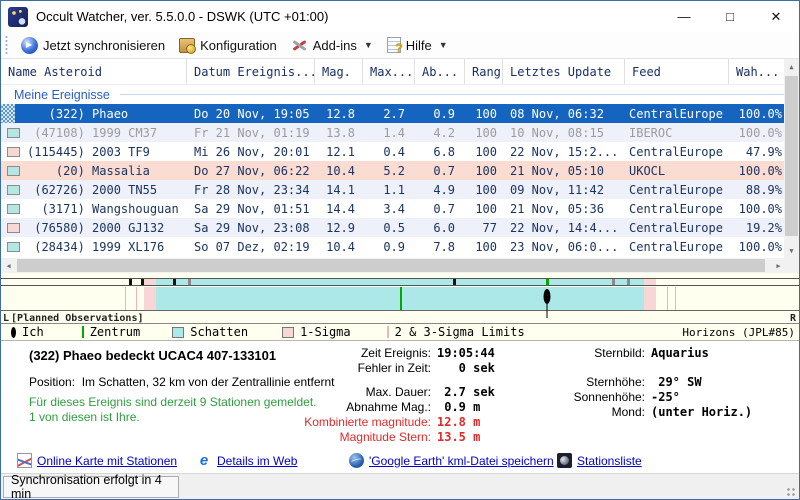 The height and width of the screenshot is (500, 800). I want to click on scroll-down-icon: ▼, so click(791, 250).